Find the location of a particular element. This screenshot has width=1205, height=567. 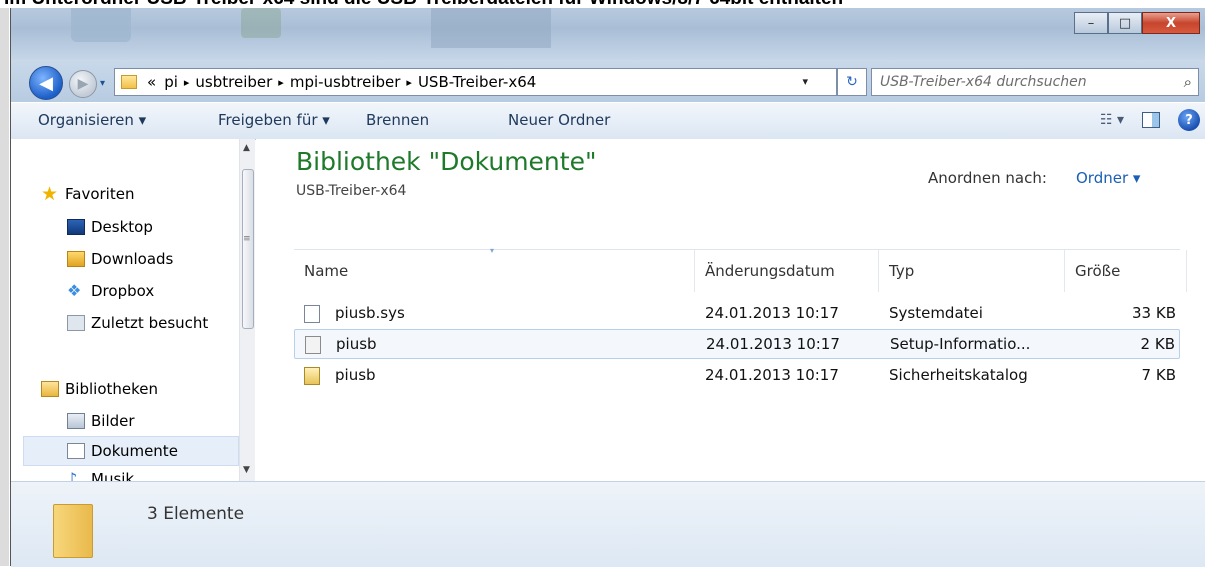

dropbox-icon: ❖ is located at coordinates (74, 290).